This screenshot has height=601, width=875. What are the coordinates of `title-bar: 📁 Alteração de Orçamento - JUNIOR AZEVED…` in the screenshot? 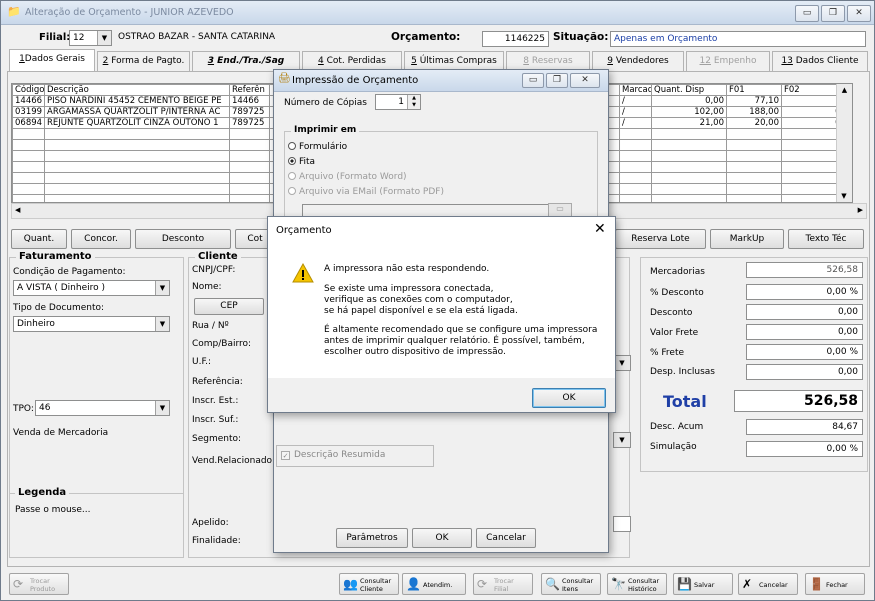 It's located at (437, 13).